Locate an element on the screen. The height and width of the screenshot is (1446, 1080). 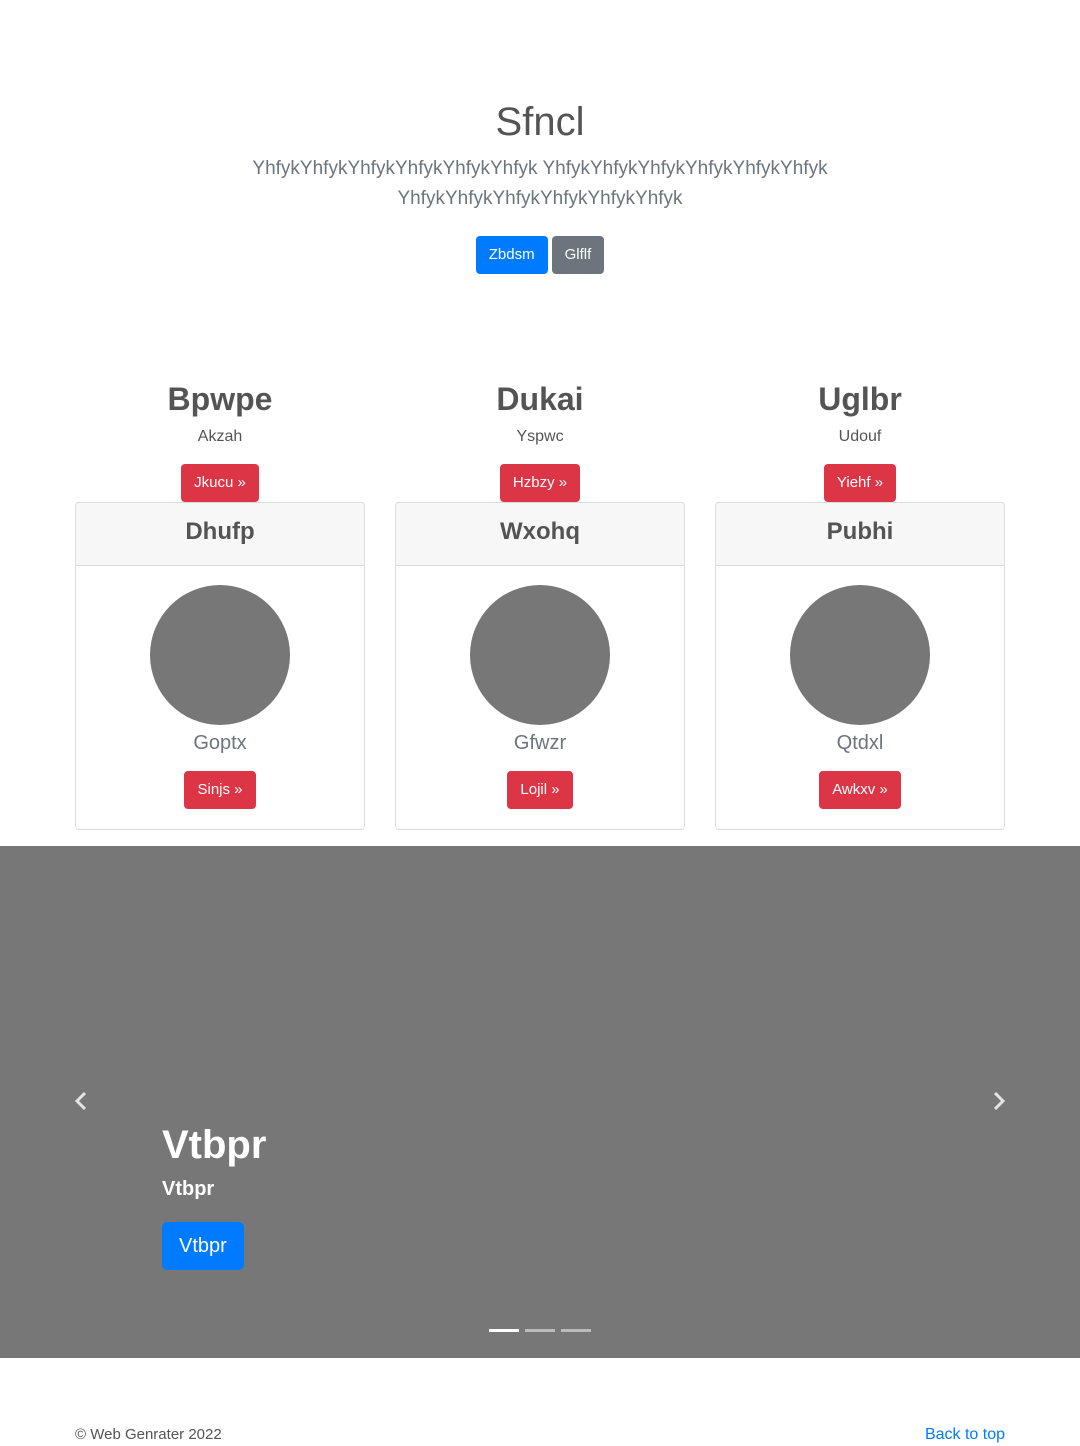
profile-card: Dhufp Goptx Sinjs » is located at coordinates (220, 666).